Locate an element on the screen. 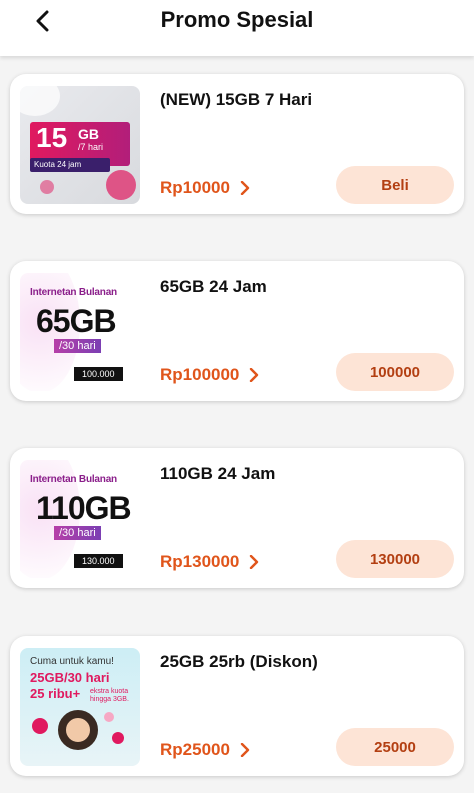 The image size is (474, 793). buy-button: Beli is located at coordinates (395, 185).